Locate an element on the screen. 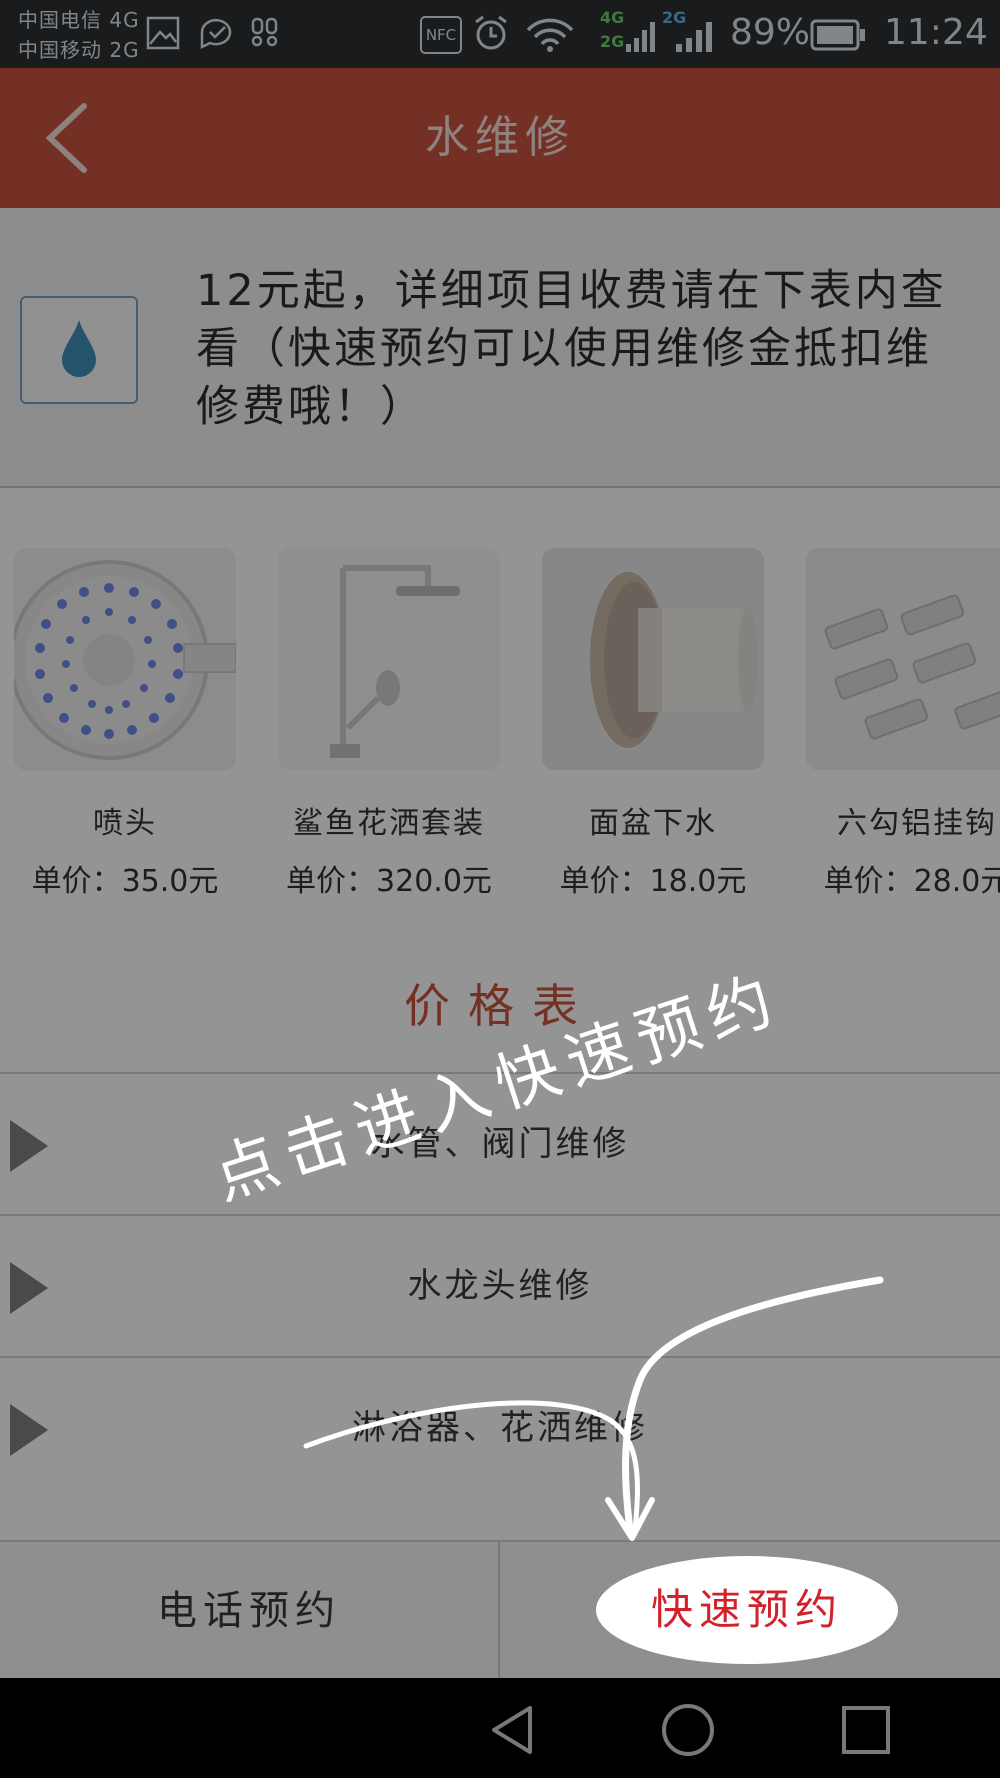 Image resolution: width=1000 pixels, height=1778 pixels. guide-arrow-icon is located at coordinates (593, 1408).